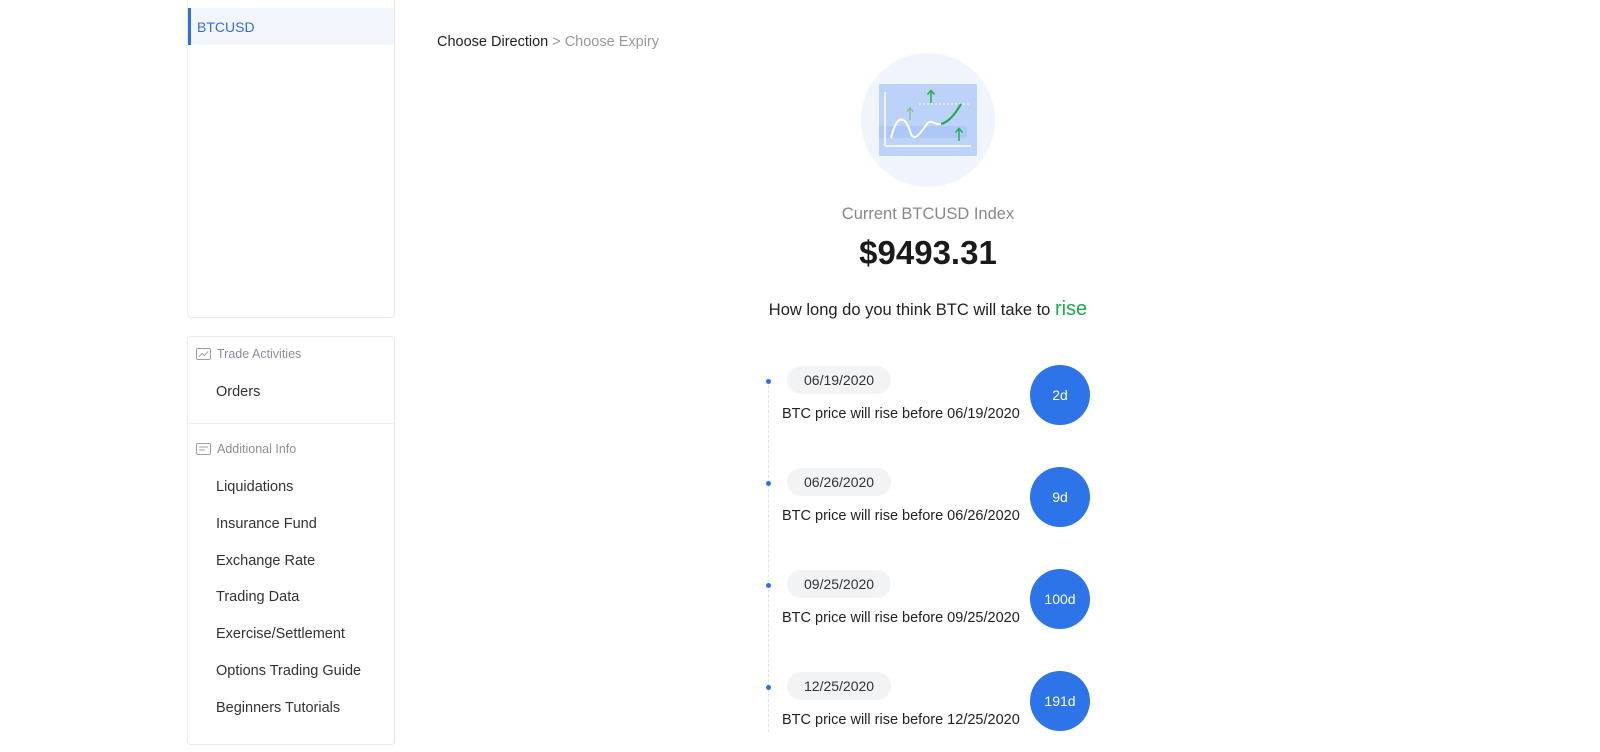  Describe the element at coordinates (901, 720) in the screenshot. I see `expiry-description: BTC price will rise before 12/25/2020` at that location.